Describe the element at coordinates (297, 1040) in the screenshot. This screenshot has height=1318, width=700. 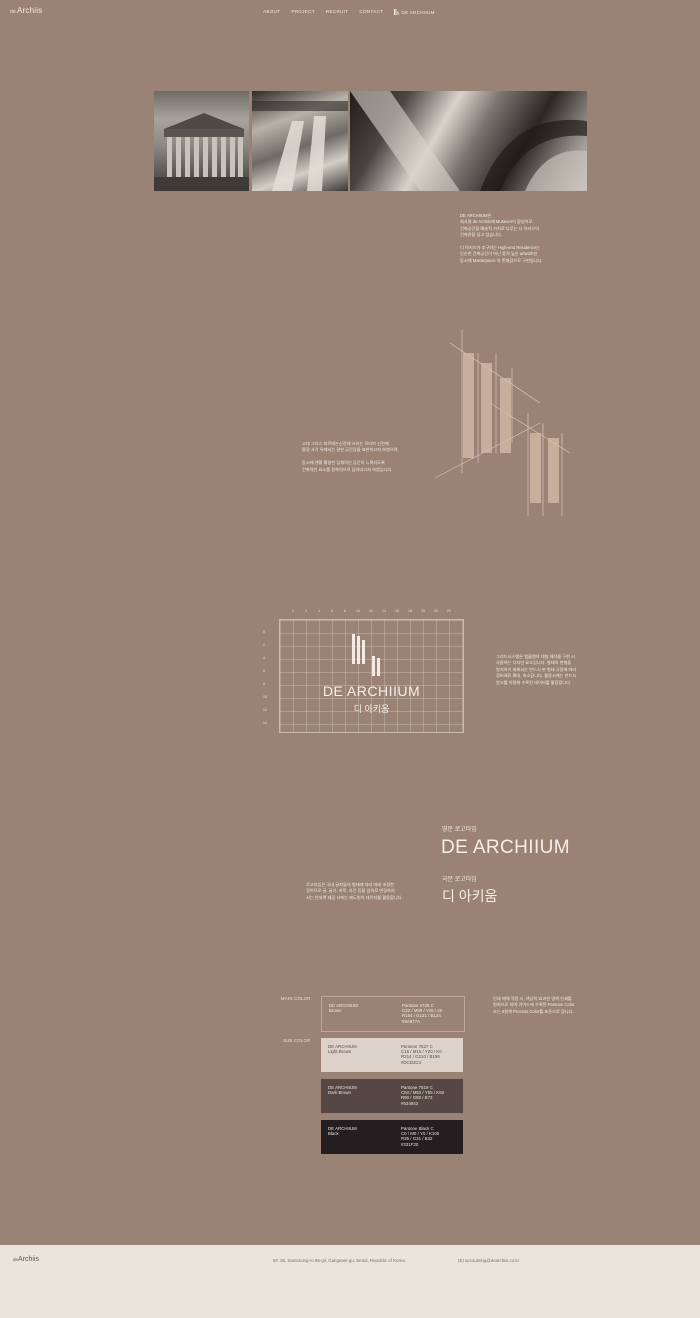
I see `sub-color-label: SUB COLOR` at that location.